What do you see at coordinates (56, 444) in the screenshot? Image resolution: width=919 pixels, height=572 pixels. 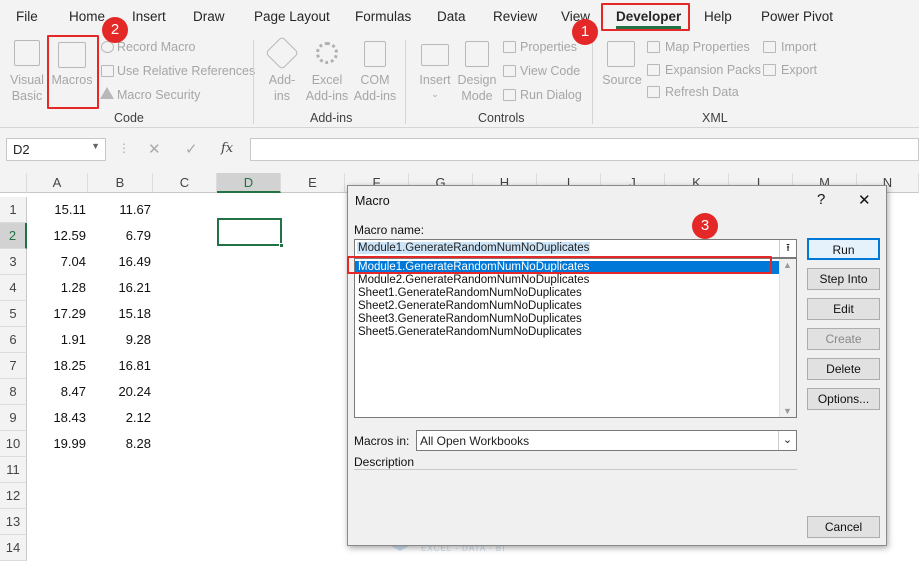 I see `cell-a10: 19.99` at bounding box center [56, 444].